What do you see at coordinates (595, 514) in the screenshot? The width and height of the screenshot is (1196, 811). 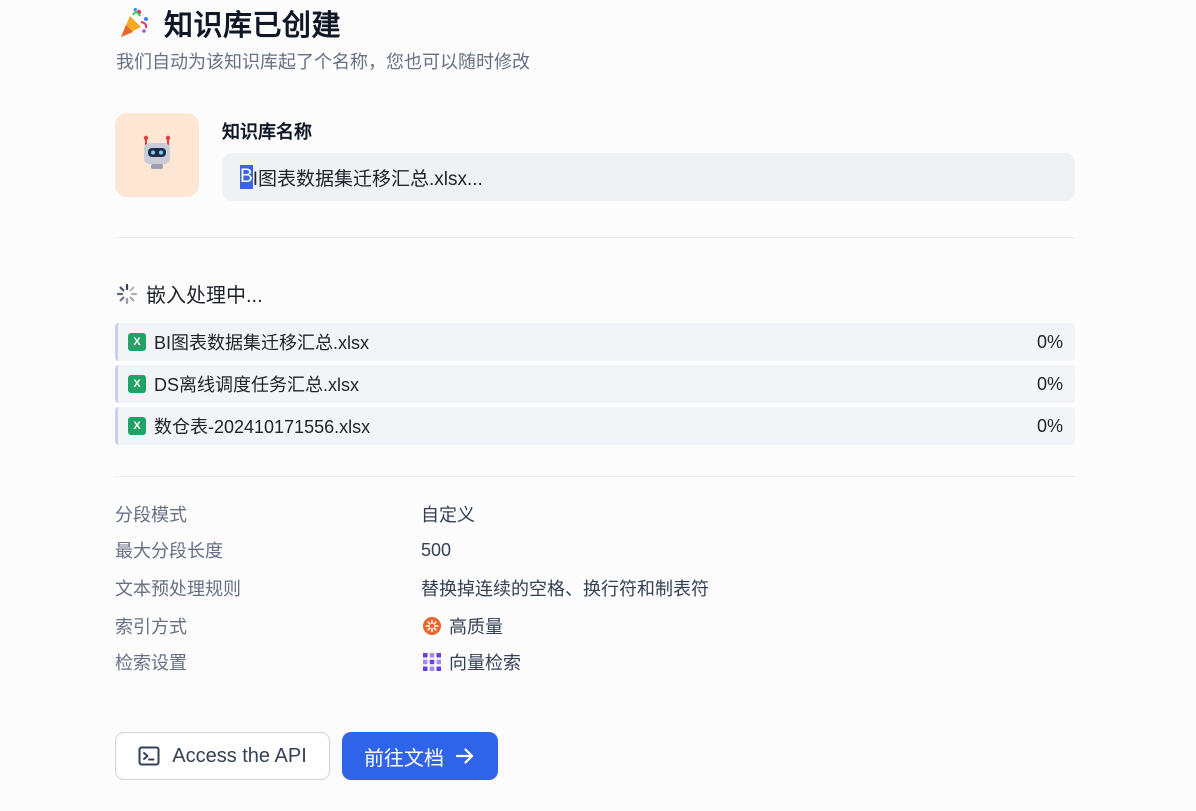 I see `setting-row-segment-mode: 分段模式 自定义` at bounding box center [595, 514].